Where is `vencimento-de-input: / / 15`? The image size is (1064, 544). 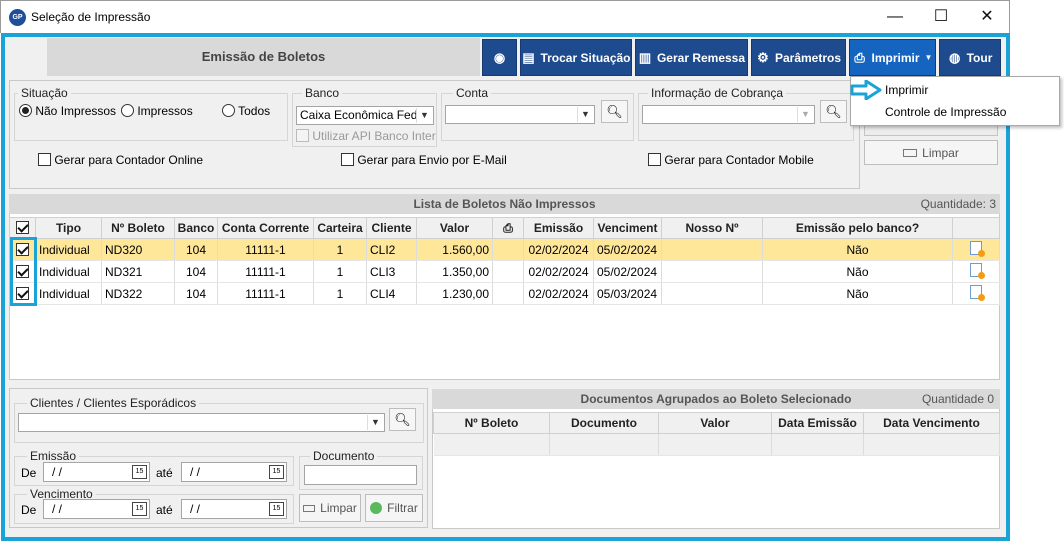
vencimento-de-input: / / 15 is located at coordinates (96, 509).